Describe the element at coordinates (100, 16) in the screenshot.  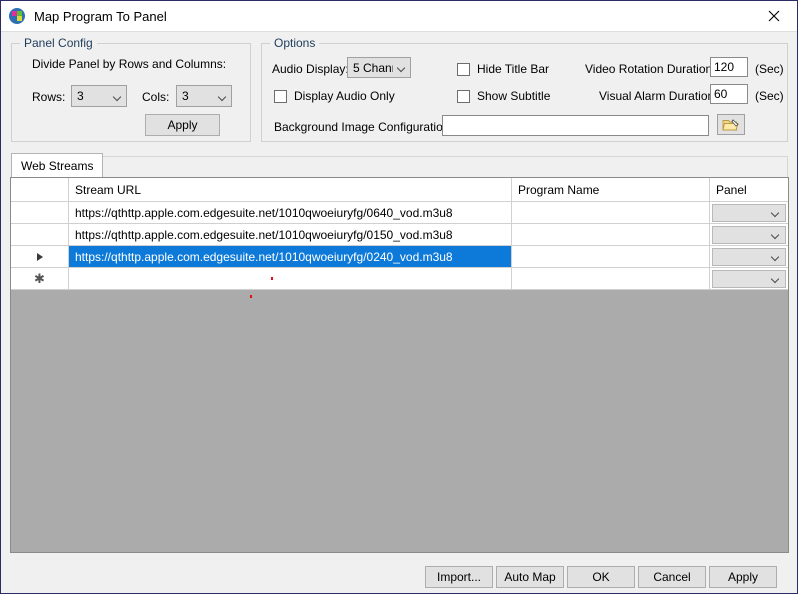
I see `window-title: Map Program To Panel` at that location.